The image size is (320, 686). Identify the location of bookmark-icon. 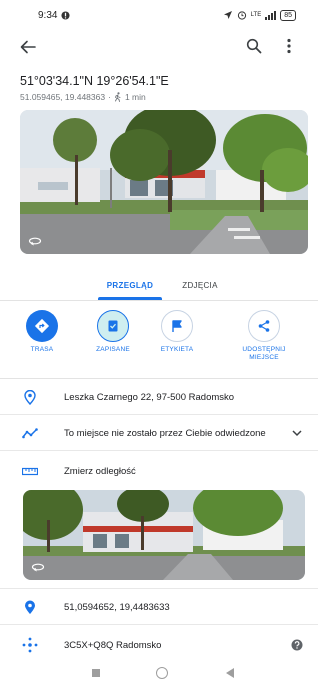
(113, 326).